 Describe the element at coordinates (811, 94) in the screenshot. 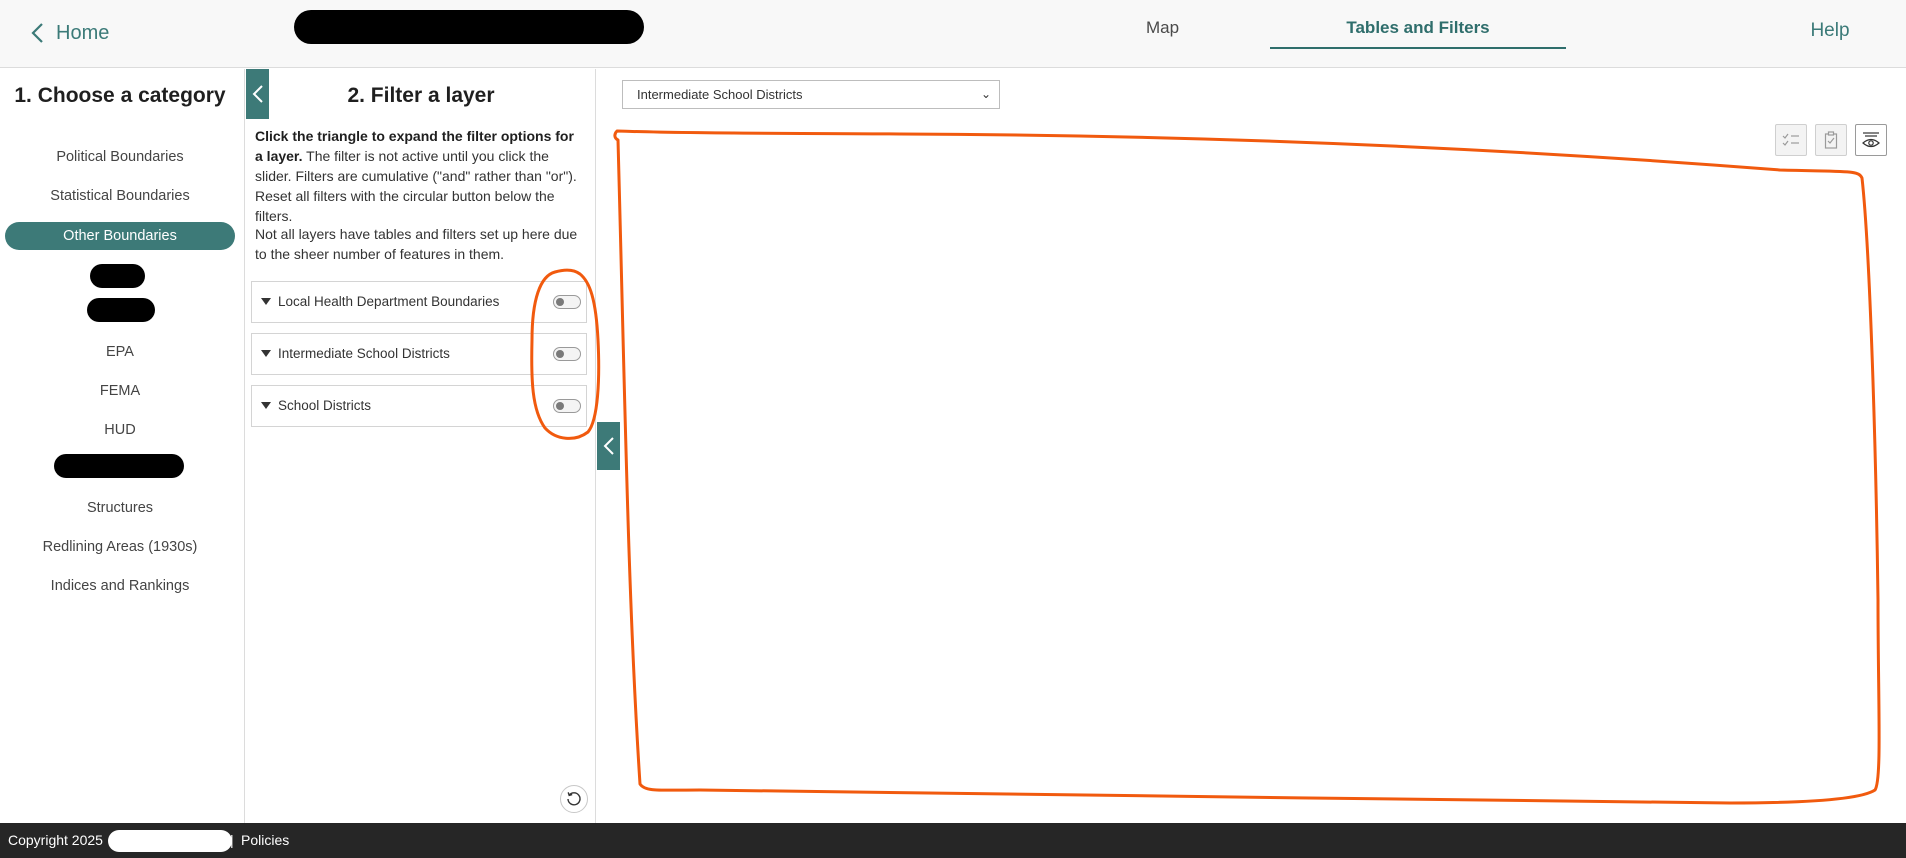

I see `layer-select-dropdown: Intermediate School Districts ⌄` at that location.